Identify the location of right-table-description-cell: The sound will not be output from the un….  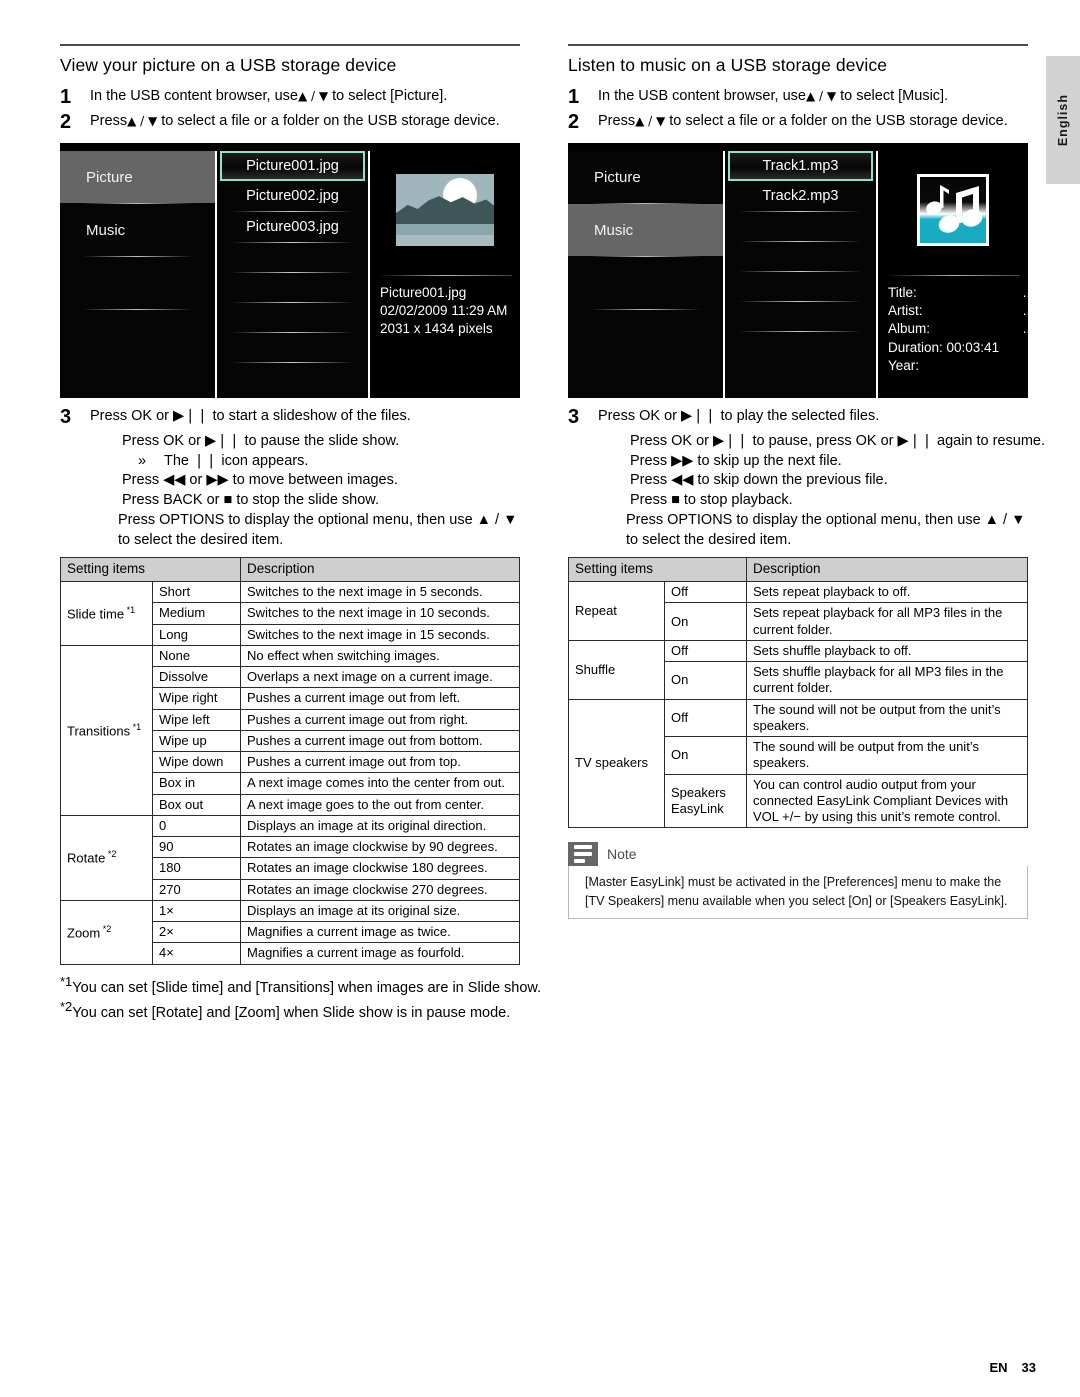
(887, 718).